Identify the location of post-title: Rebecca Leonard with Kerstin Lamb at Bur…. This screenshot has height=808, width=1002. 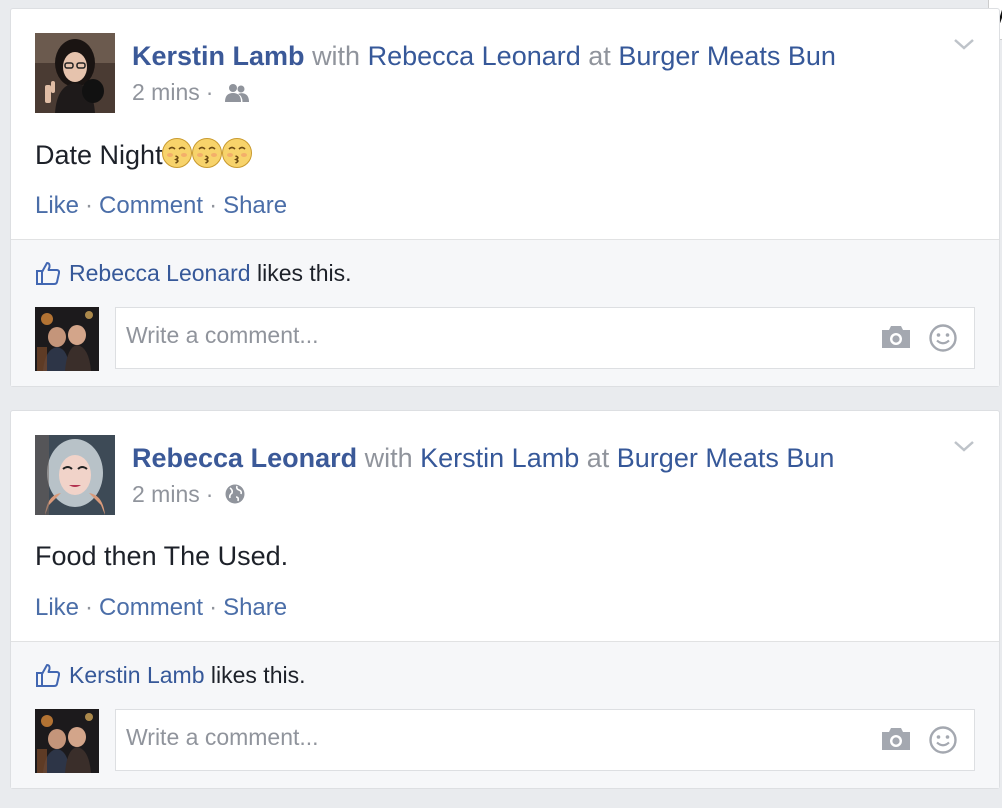
(483, 458).